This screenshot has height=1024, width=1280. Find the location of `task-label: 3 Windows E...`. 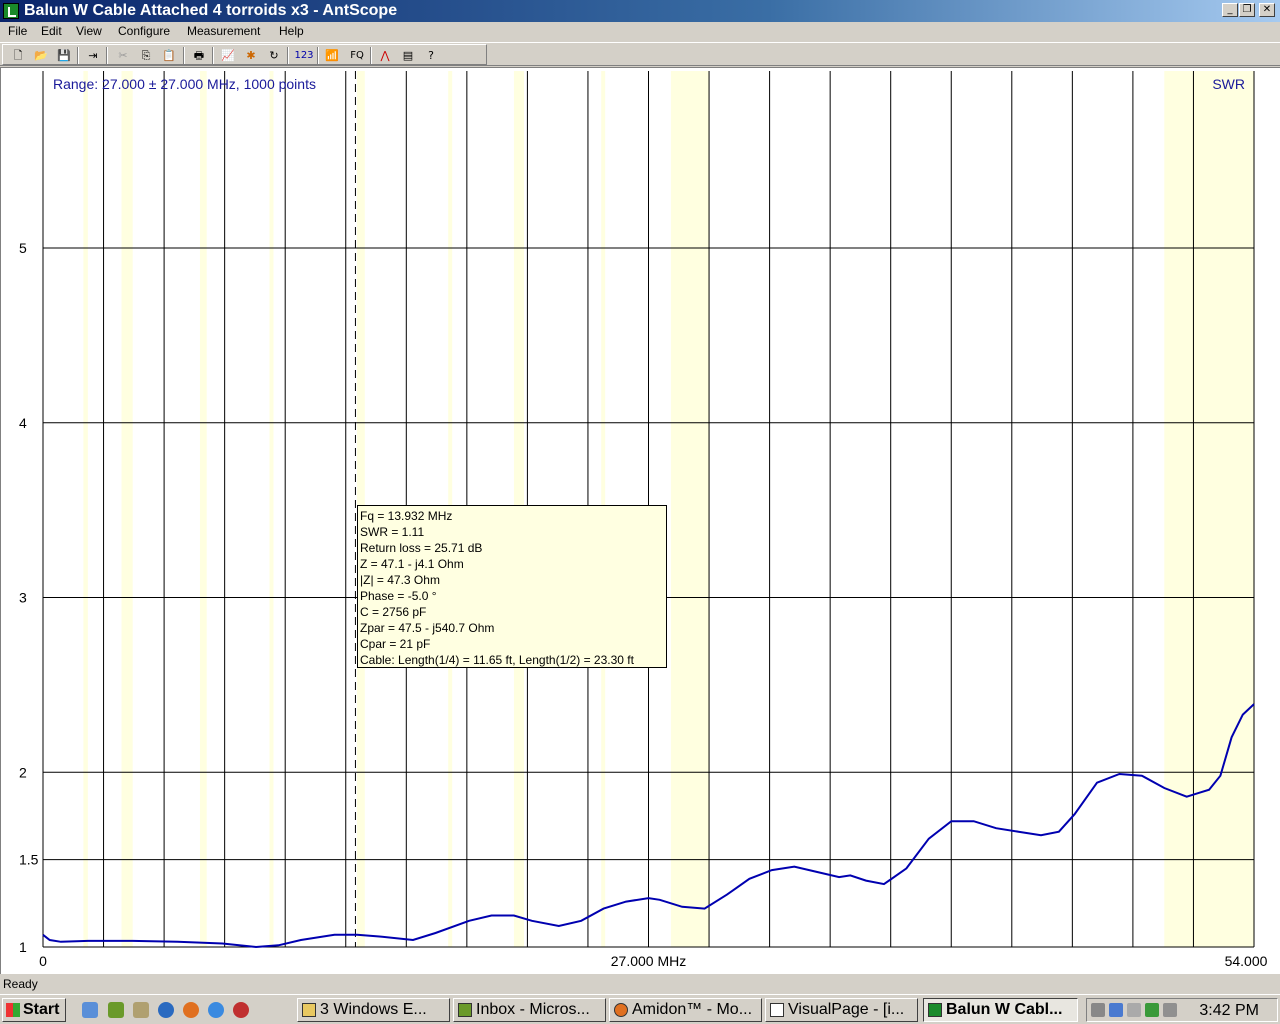

task-label: 3 Windows E... is located at coordinates (373, 1009).